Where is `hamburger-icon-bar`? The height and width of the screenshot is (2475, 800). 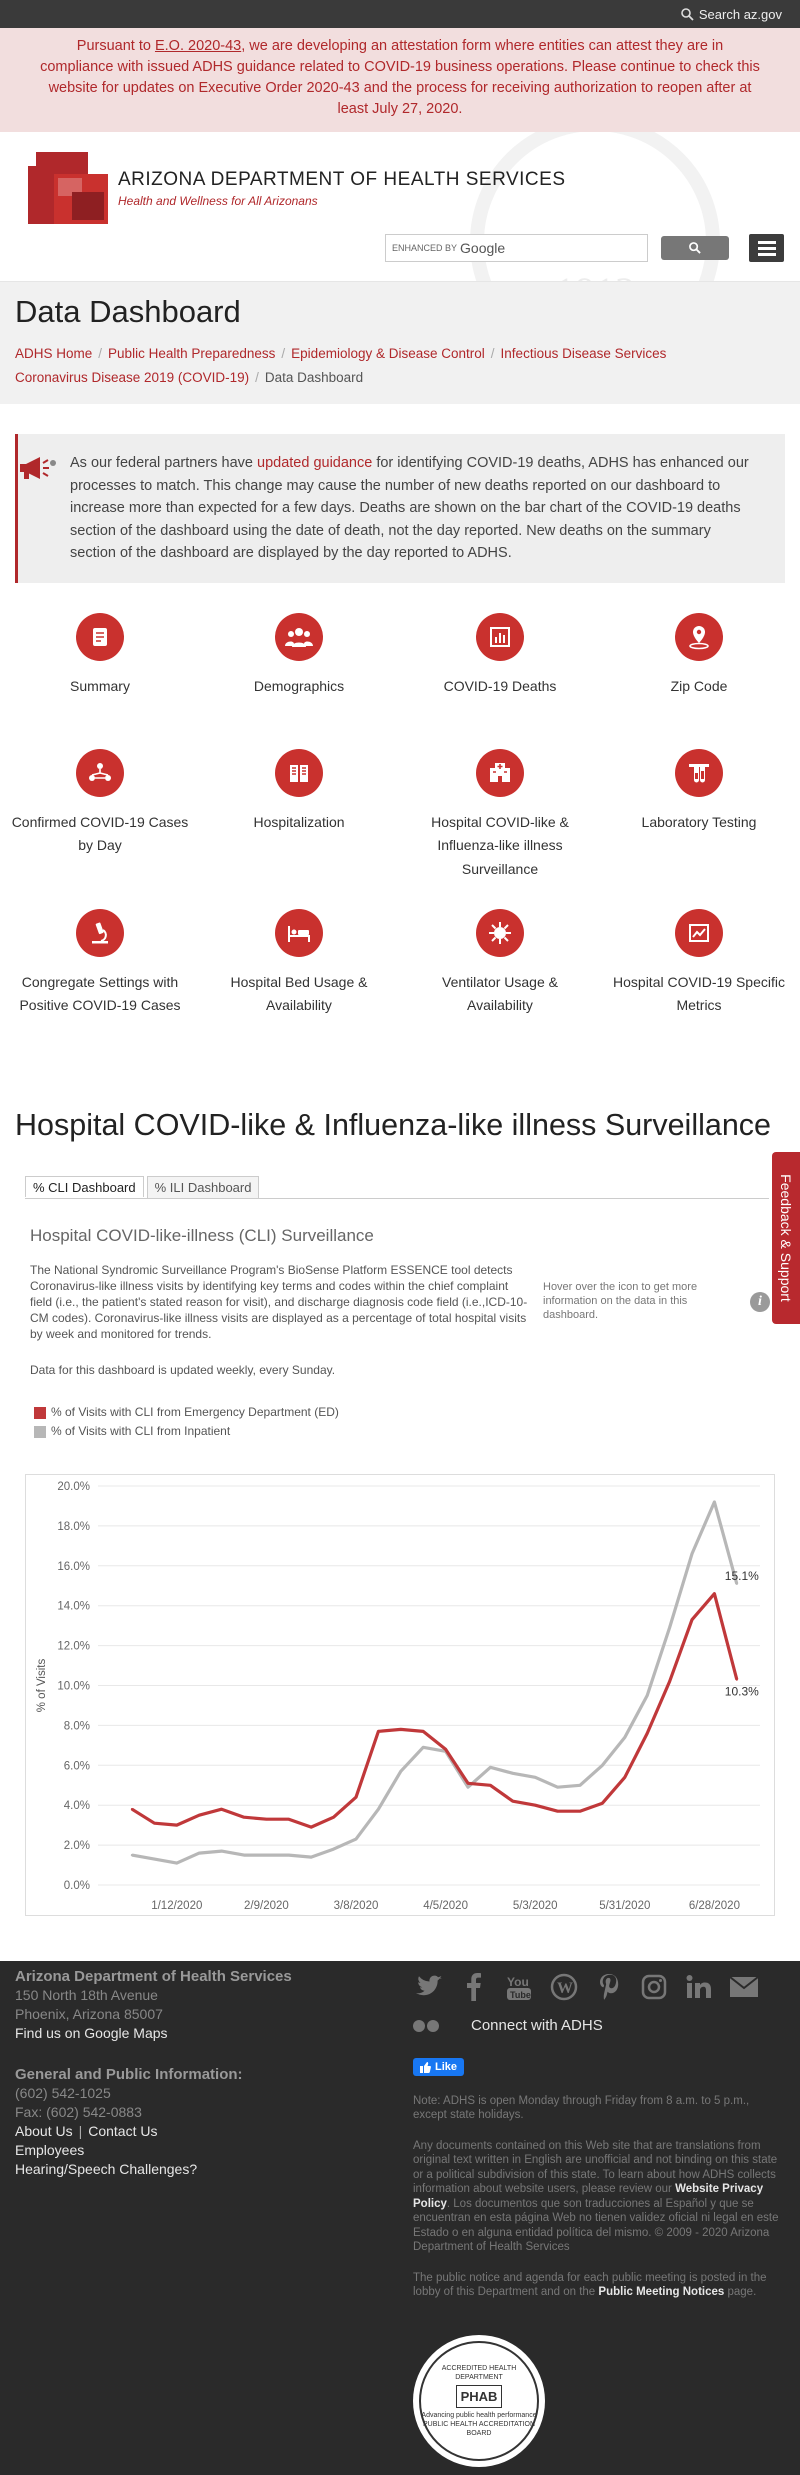 hamburger-icon-bar is located at coordinates (766, 248).